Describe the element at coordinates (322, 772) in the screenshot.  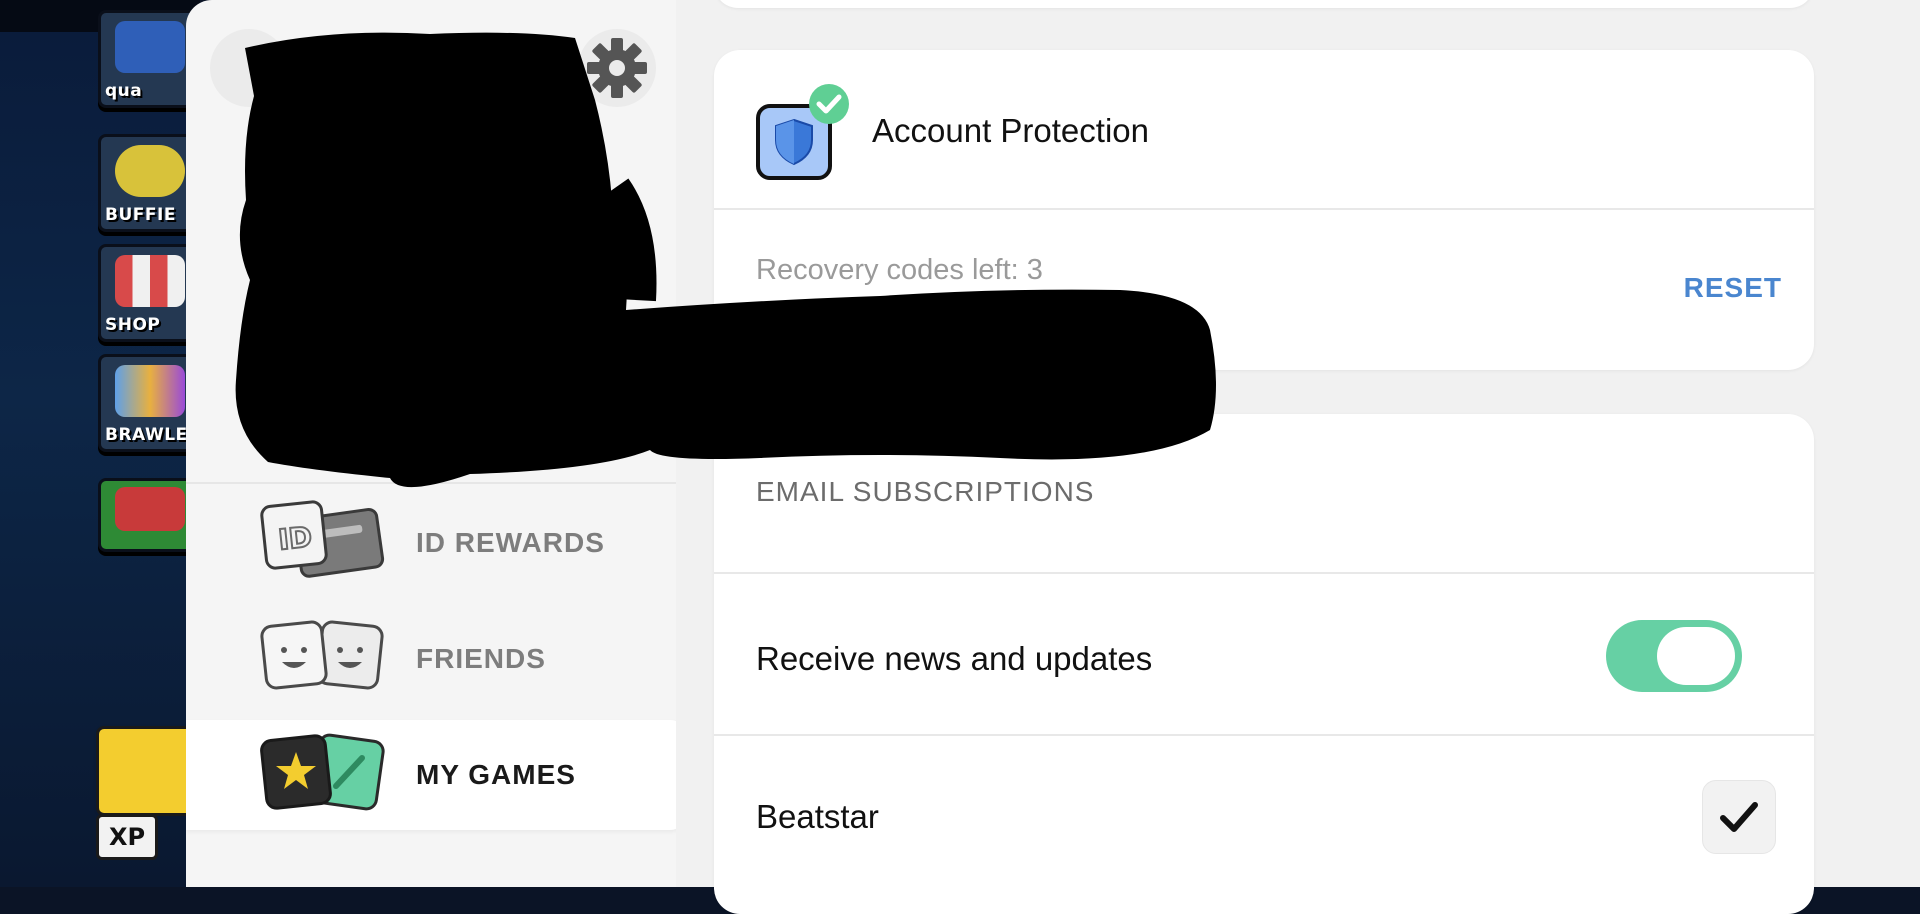
I see `games-cards-icon` at that location.